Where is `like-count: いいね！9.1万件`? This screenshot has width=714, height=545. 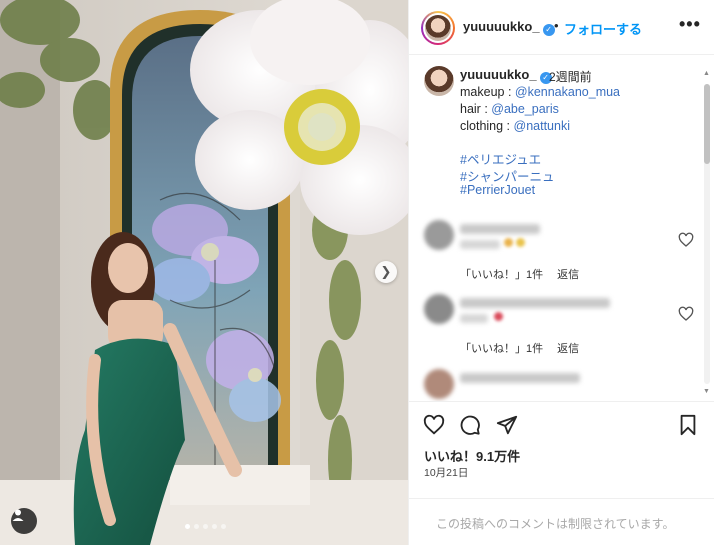
like-count: いいね！9.1万件 is located at coordinates (472, 455).